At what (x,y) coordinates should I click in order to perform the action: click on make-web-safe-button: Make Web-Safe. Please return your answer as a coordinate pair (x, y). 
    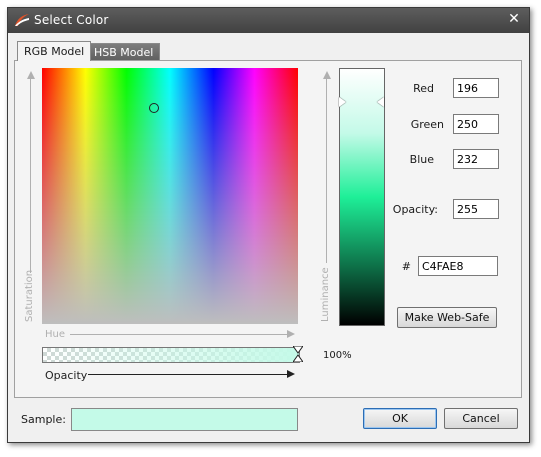
    Looking at the image, I should click on (447, 317).